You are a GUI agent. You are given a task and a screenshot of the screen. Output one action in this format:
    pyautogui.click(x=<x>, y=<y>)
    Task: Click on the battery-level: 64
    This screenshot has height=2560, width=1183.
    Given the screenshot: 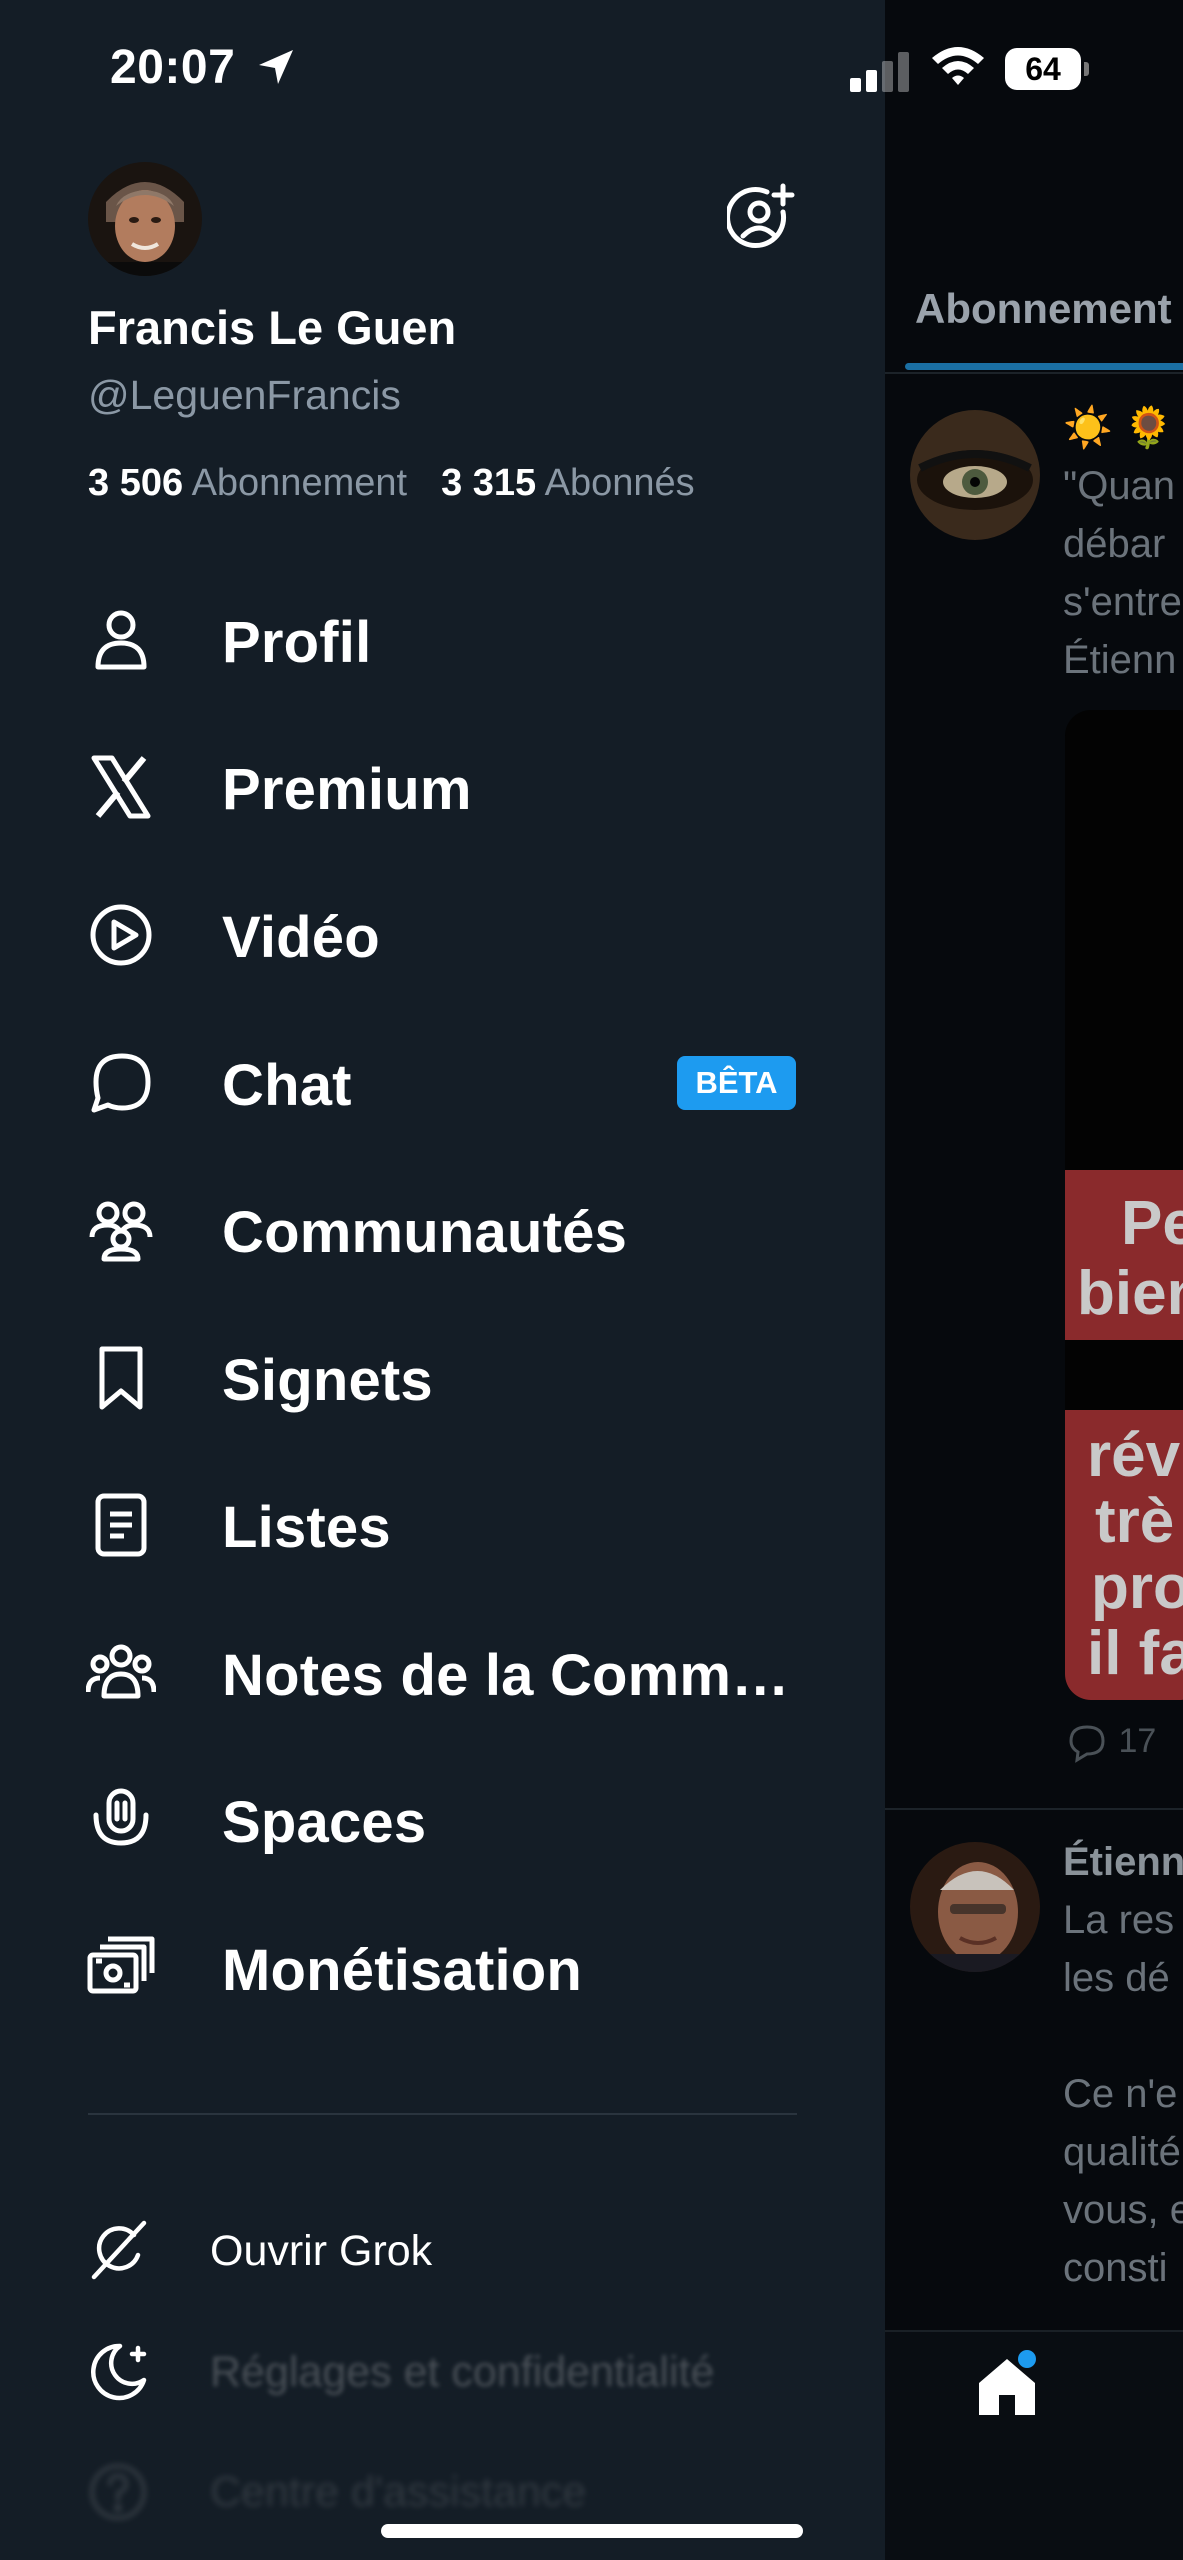 What is the action you would take?
    pyautogui.click(x=1043, y=69)
    